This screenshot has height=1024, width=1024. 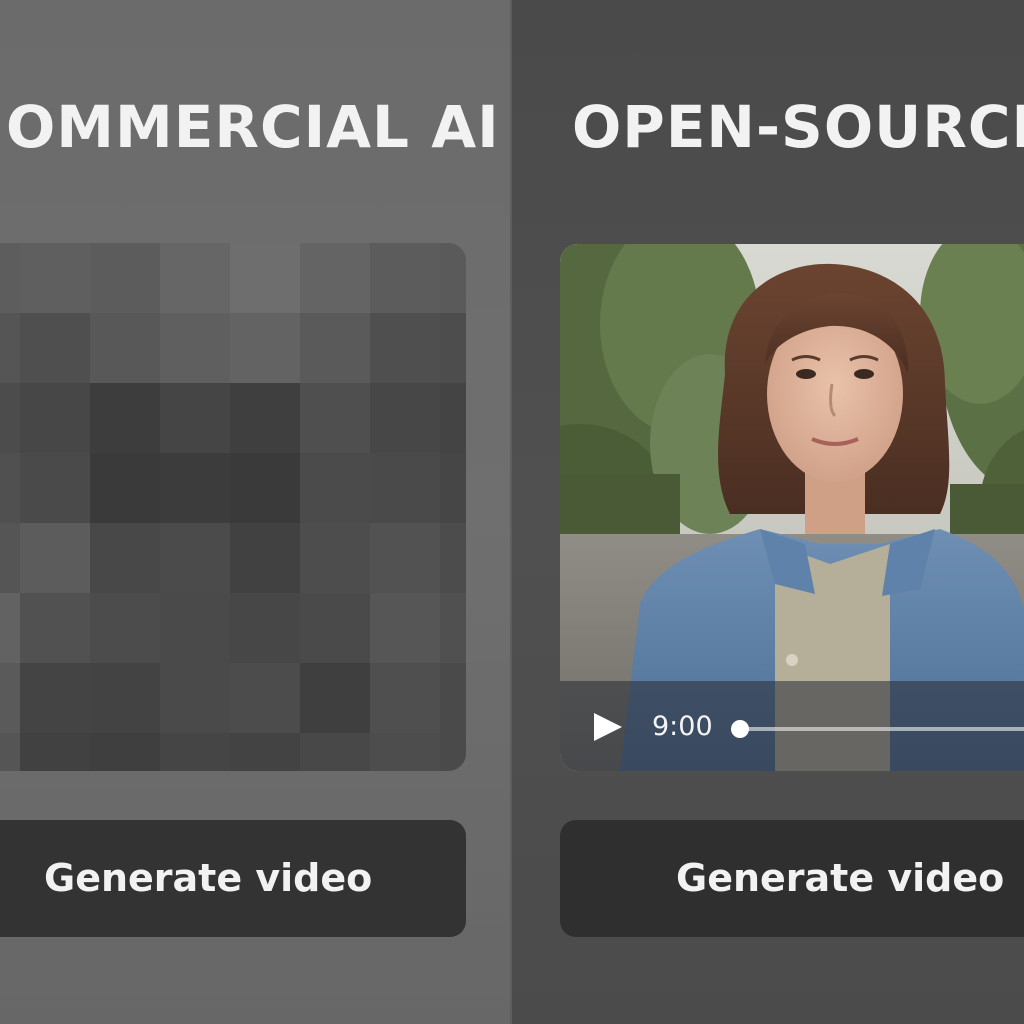 I want to click on panel-title: OMMERCIAL AI, so click(x=253, y=127).